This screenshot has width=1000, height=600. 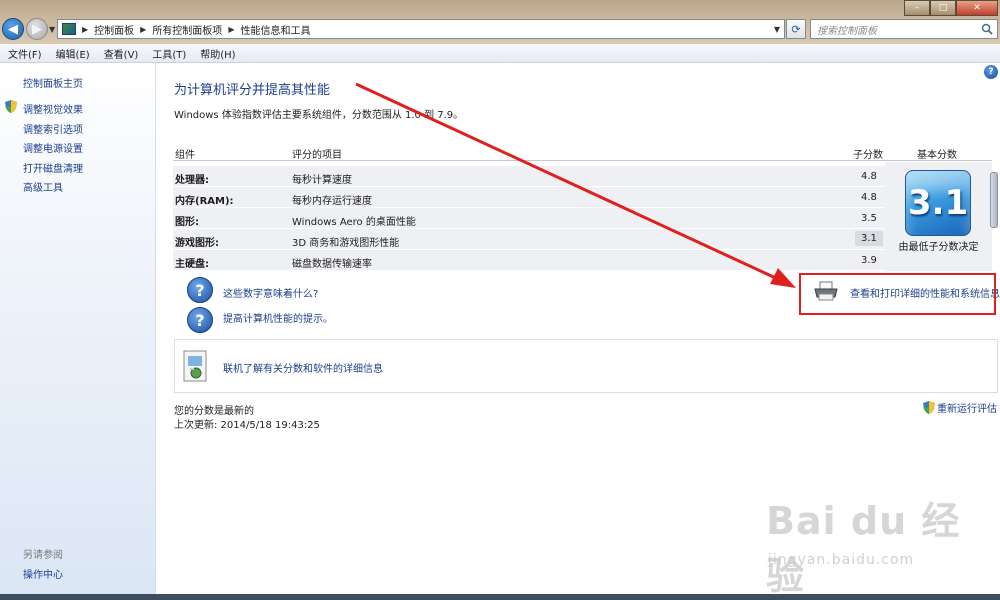 I want to click on advanced-tools-link: 高级工具, so click(x=43, y=186).